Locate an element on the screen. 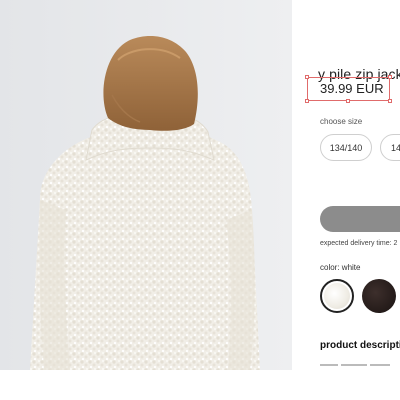 The width and height of the screenshot is (400, 400). size-option-next: 14( is located at coordinates (390, 147).